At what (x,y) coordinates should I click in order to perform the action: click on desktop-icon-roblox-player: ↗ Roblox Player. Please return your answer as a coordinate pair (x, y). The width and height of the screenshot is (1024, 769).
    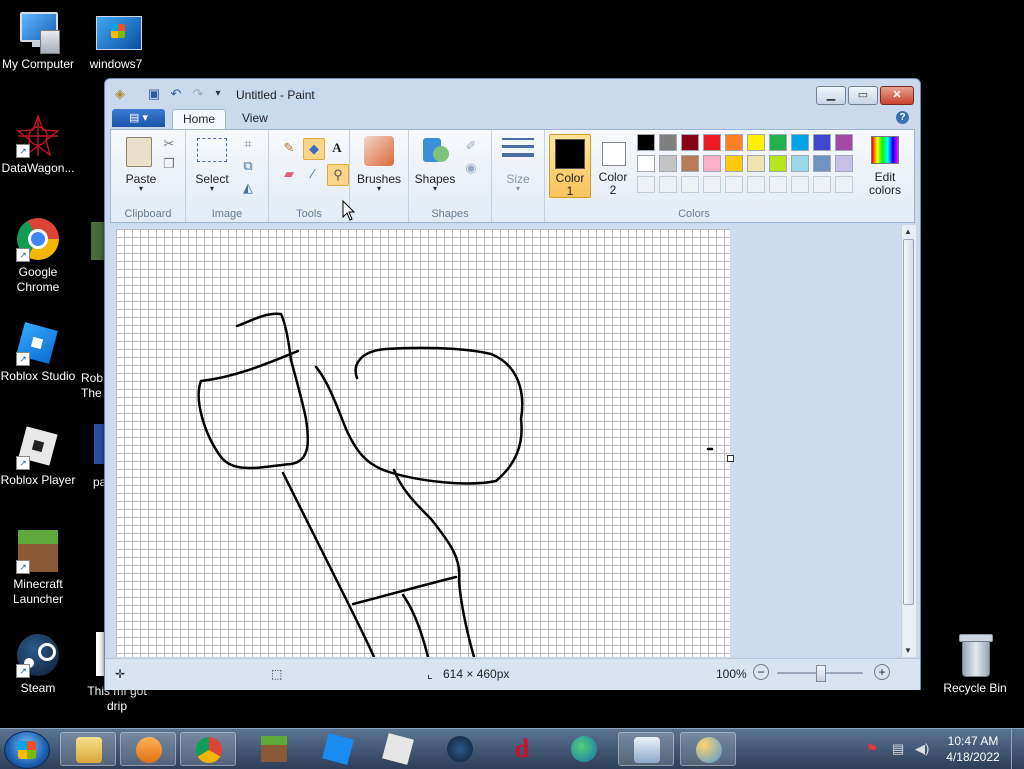
    Looking at the image, I should click on (38, 457).